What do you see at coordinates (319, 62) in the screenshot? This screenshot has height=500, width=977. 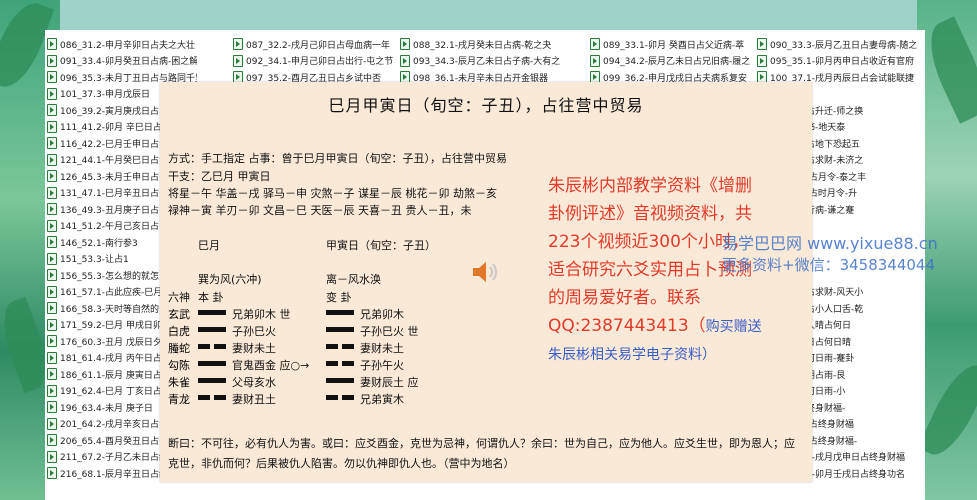 I see `file-name: 092_34.1-申月己卯日占出行-屯之节` at bounding box center [319, 62].